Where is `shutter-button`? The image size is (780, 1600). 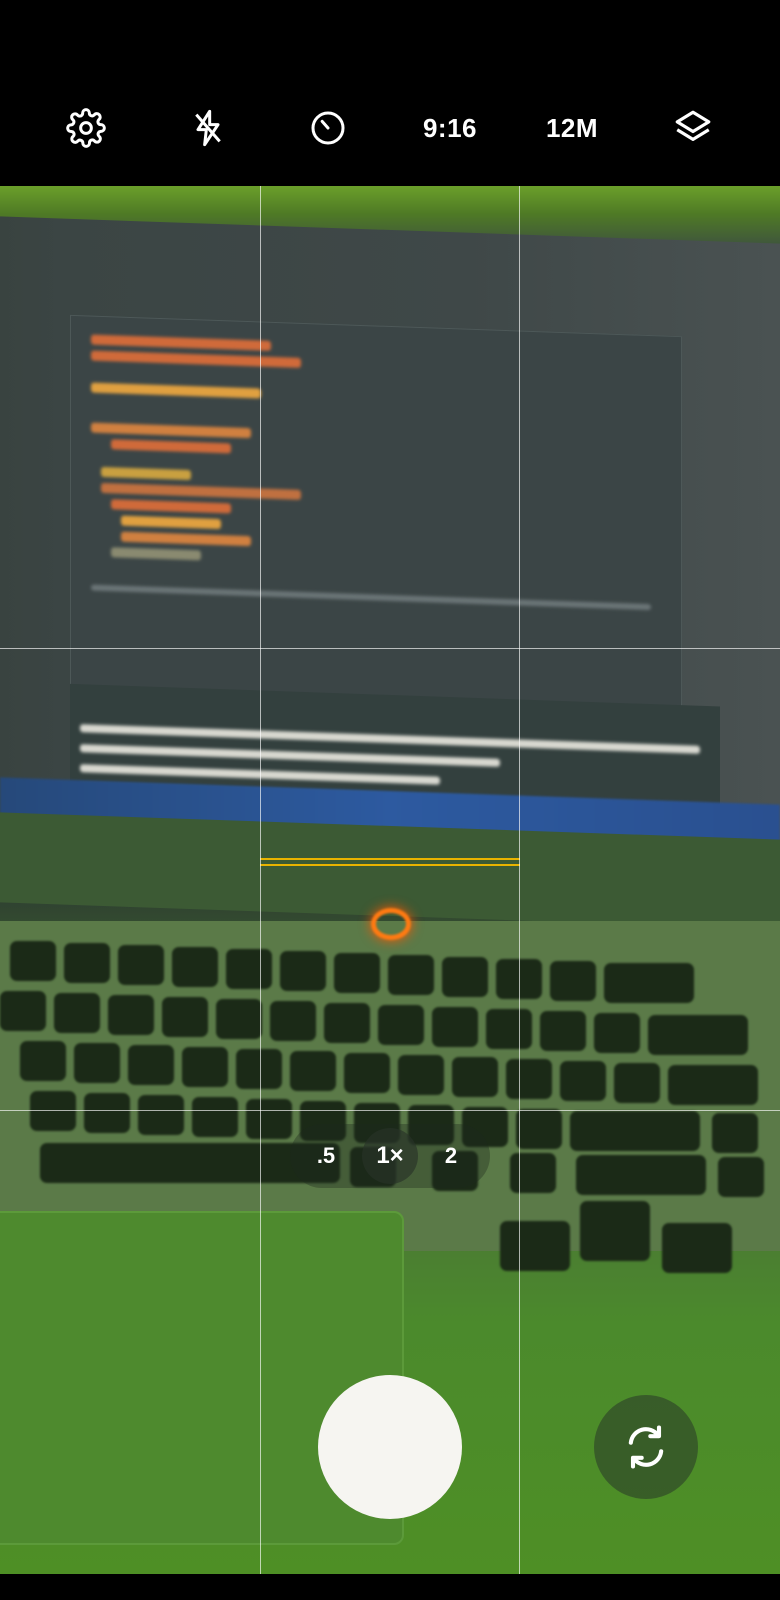
shutter-button is located at coordinates (390, 1447).